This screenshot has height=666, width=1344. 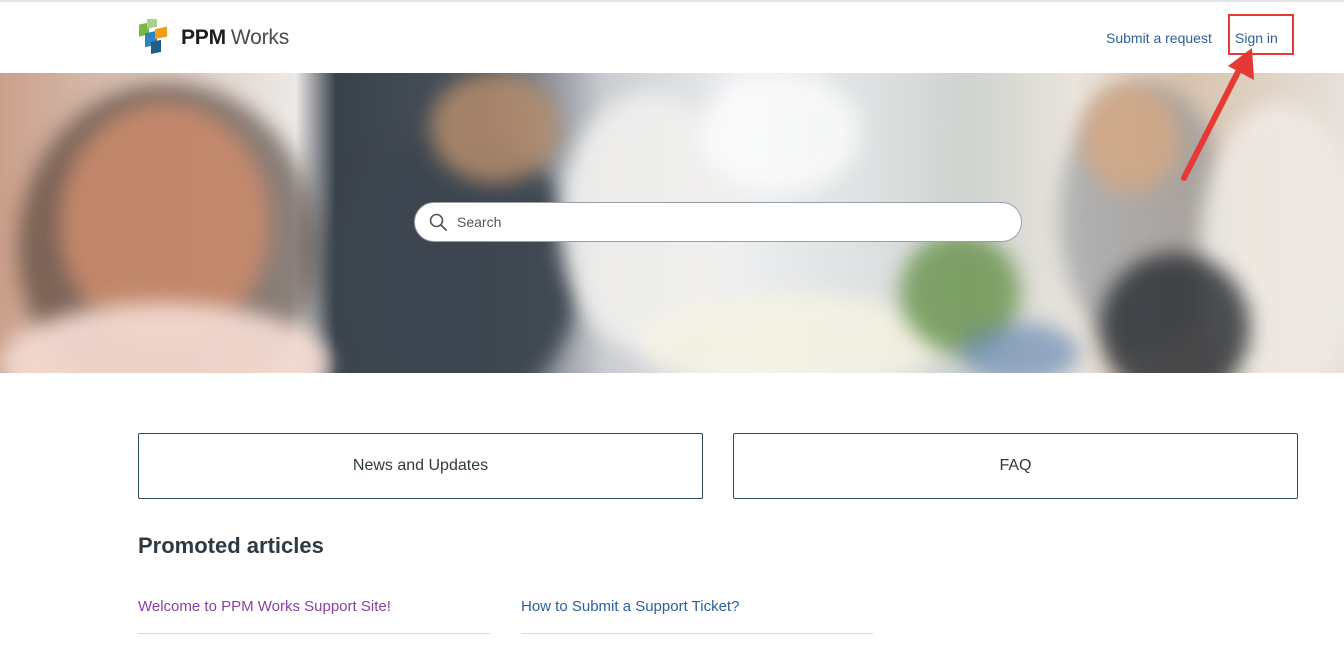 I want to click on category-news-and-updates: News and Updates, so click(x=420, y=466).